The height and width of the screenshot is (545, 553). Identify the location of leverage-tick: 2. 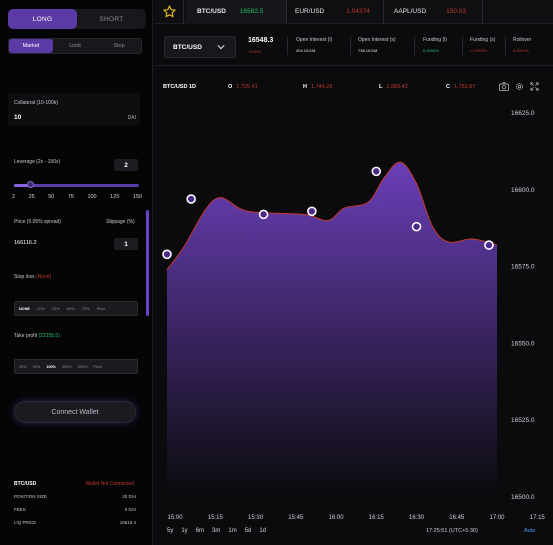
(13, 197).